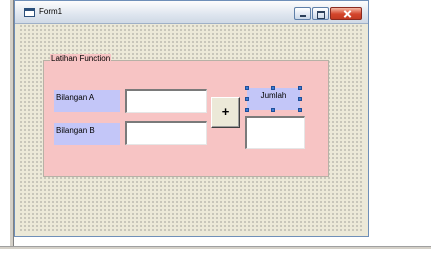  What do you see at coordinates (300, 99) in the screenshot?
I see `selection-handle-right` at bounding box center [300, 99].